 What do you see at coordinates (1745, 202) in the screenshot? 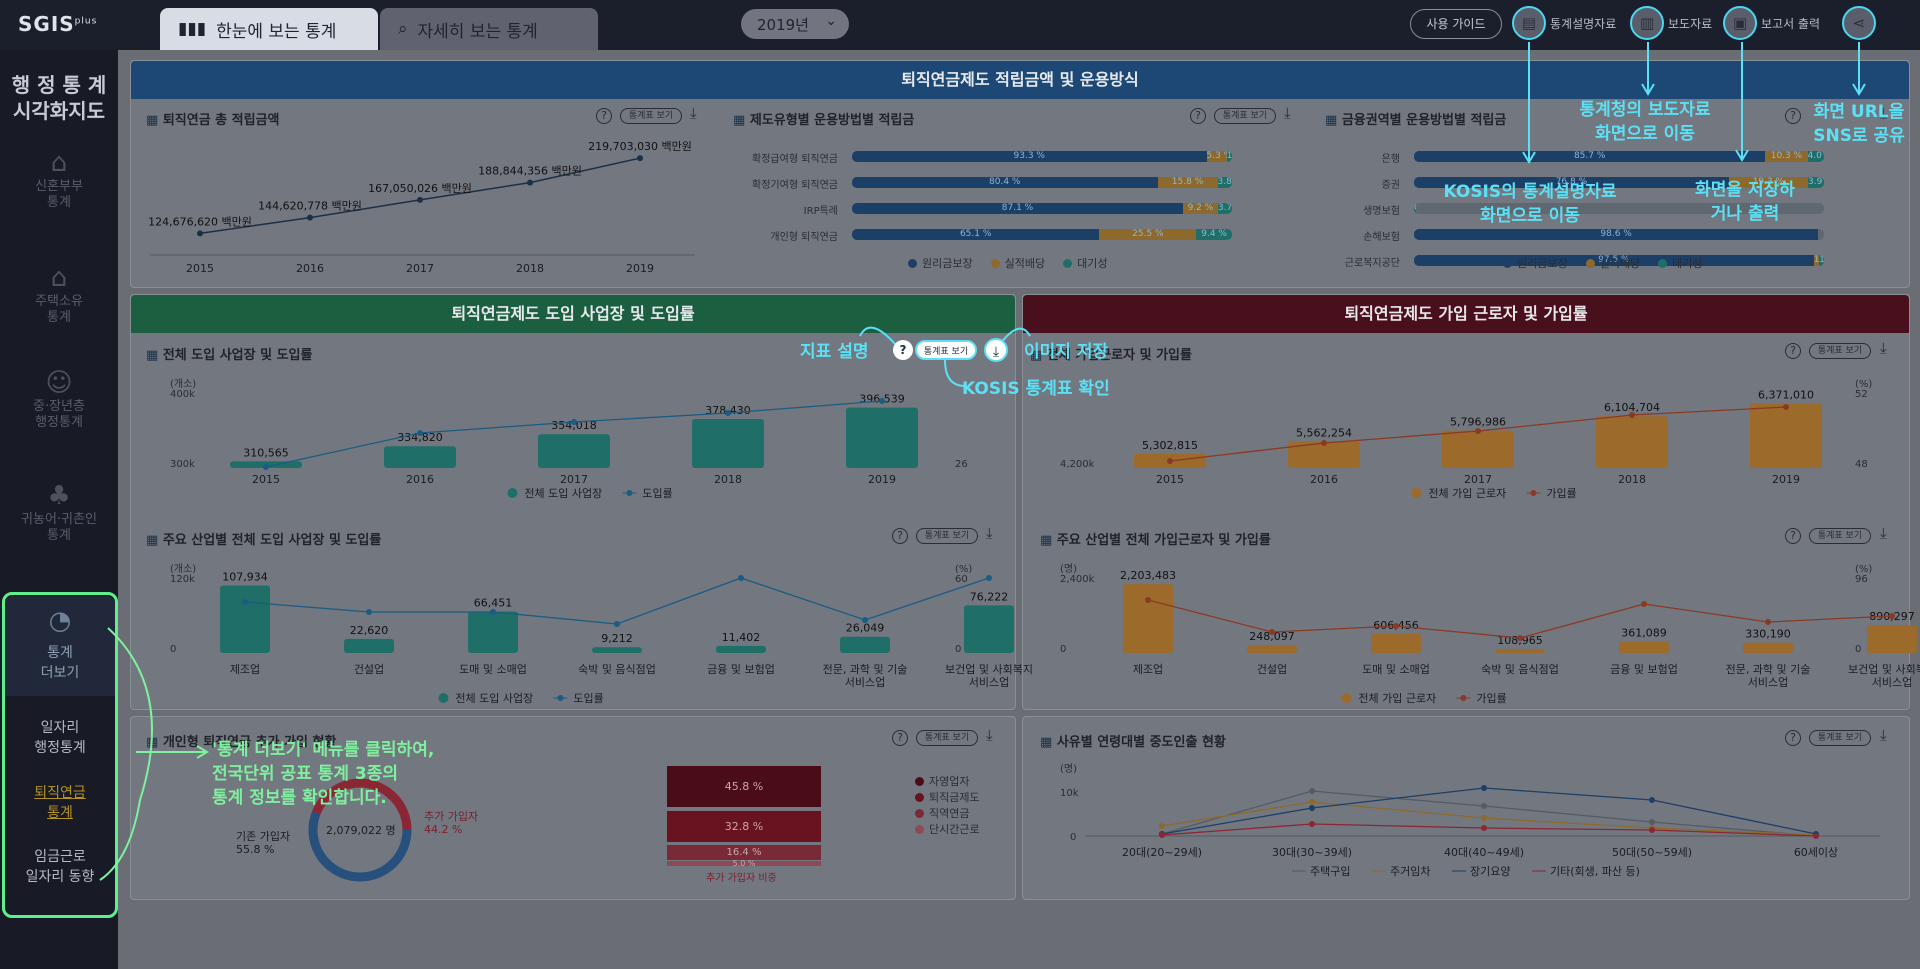
I see `annotation-report: 화면을 저장하거나 출력` at bounding box center [1745, 202].